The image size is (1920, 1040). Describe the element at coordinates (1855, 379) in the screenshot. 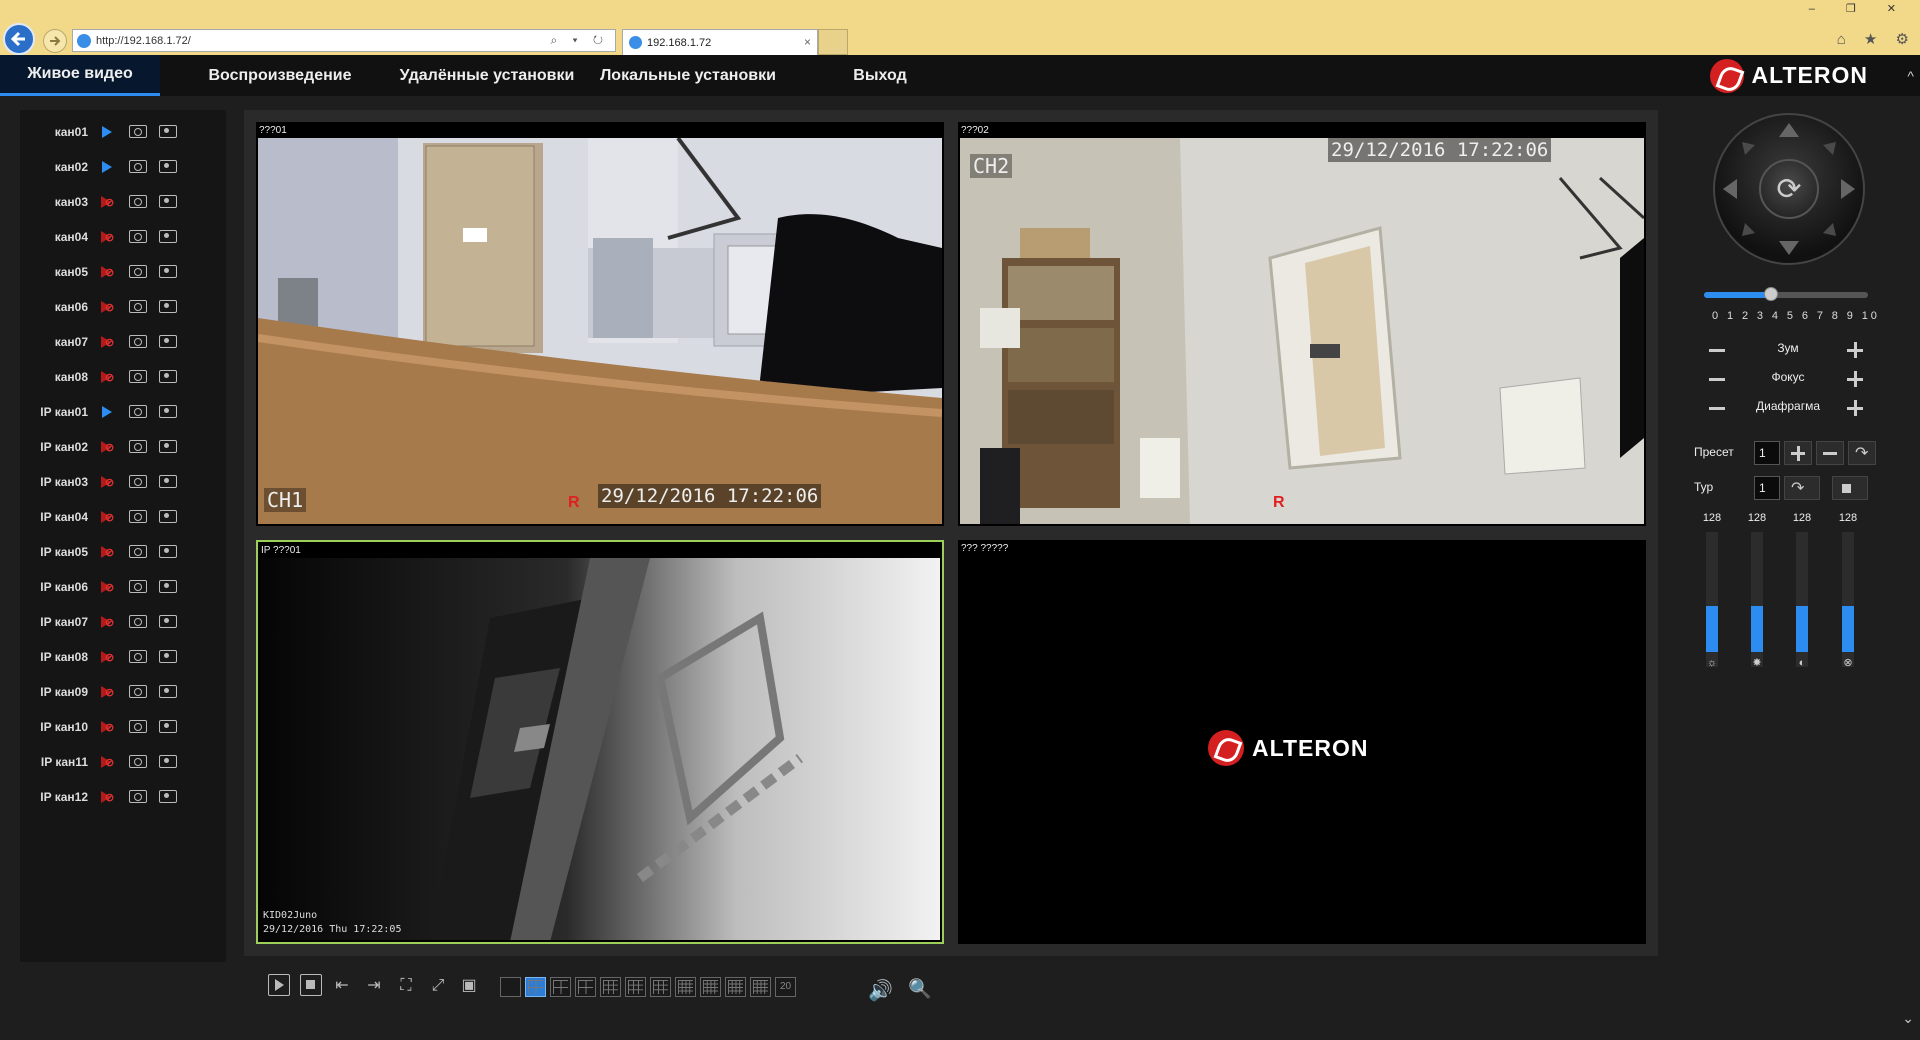

I see `focus-far-button` at that location.